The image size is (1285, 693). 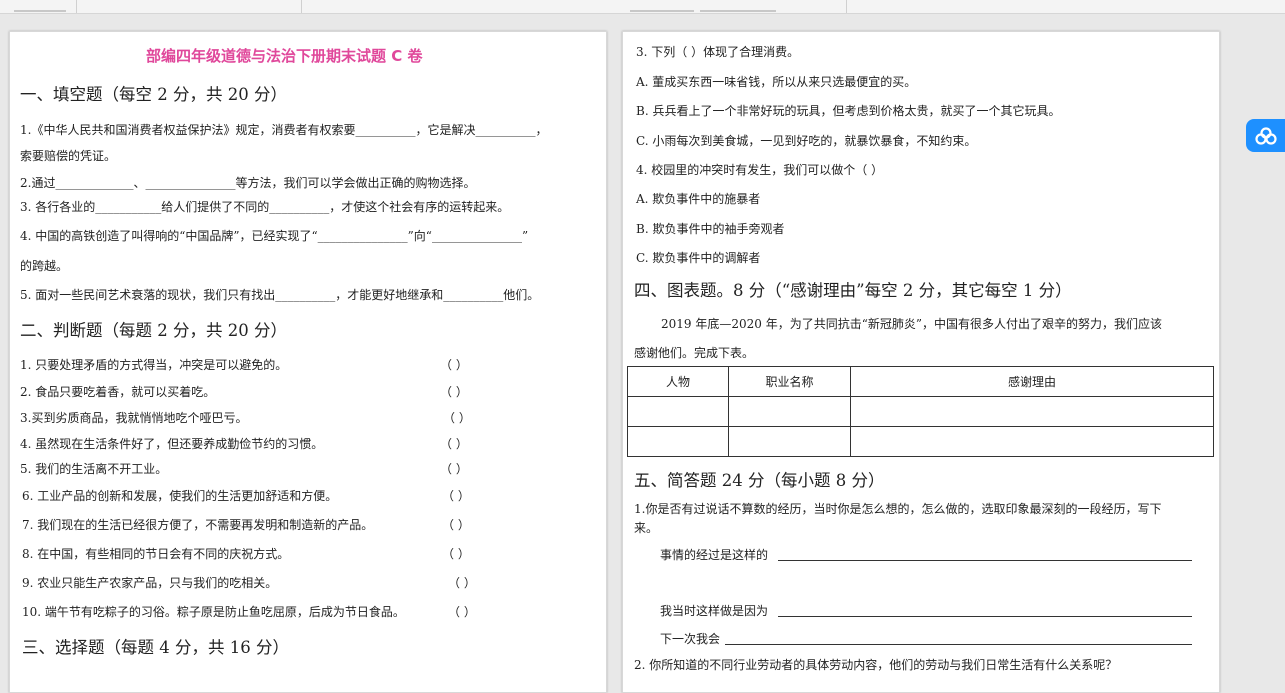 What do you see at coordinates (678, 381) in the screenshot?
I see `table-header-person: 人物` at bounding box center [678, 381].